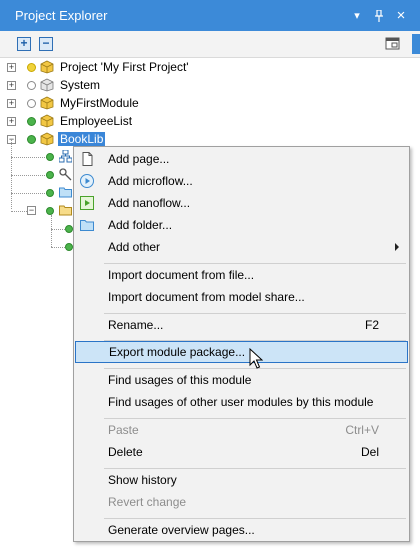  I want to click on tree-item-label: System, so click(80, 85).